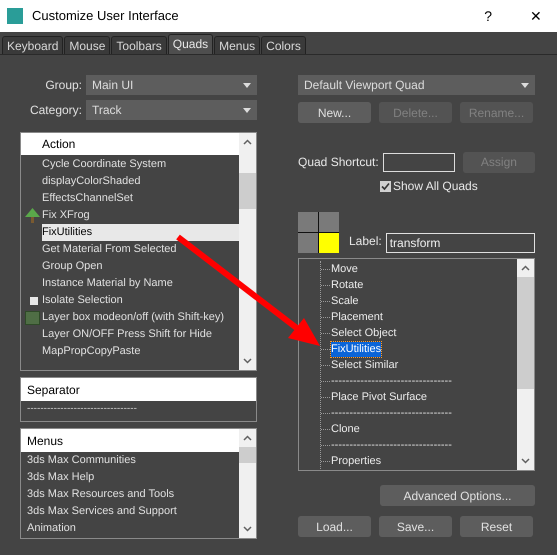 The width and height of the screenshot is (557, 555). Describe the element at coordinates (32, 317) in the screenshot. I see `box-icon` at that location.